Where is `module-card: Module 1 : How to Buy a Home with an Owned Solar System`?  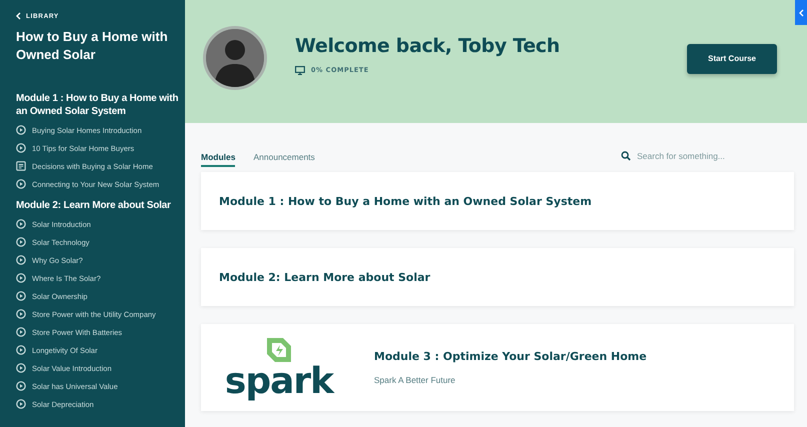 module-card: Module 1 : How to Buy a Home with an Owned Solar System is located at coordinates (497, 201).